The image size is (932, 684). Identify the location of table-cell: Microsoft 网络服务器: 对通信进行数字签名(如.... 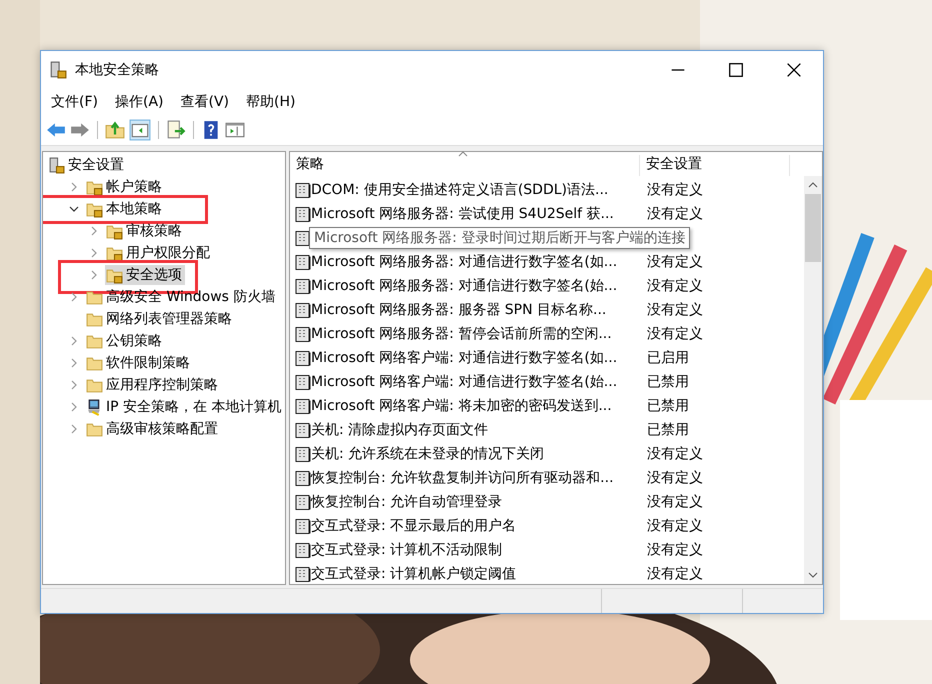
(479, 262).